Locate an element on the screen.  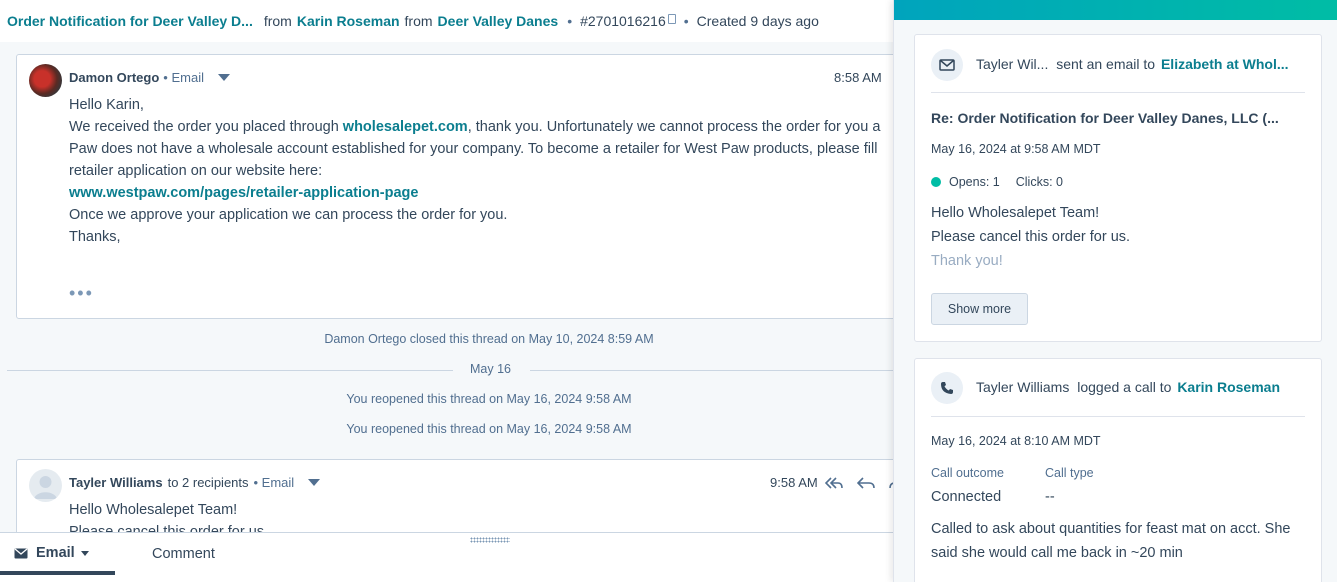
company-link: Deer Valley Danes is located at coordinates (498, 21).